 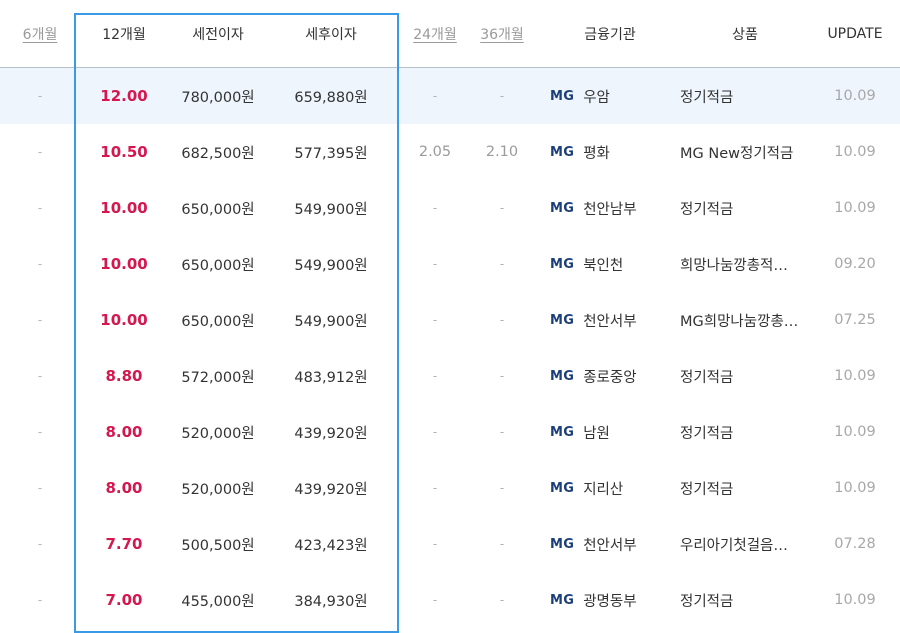 I want to click on cell-bank: MG 북인천, so click(x=610, y=264).